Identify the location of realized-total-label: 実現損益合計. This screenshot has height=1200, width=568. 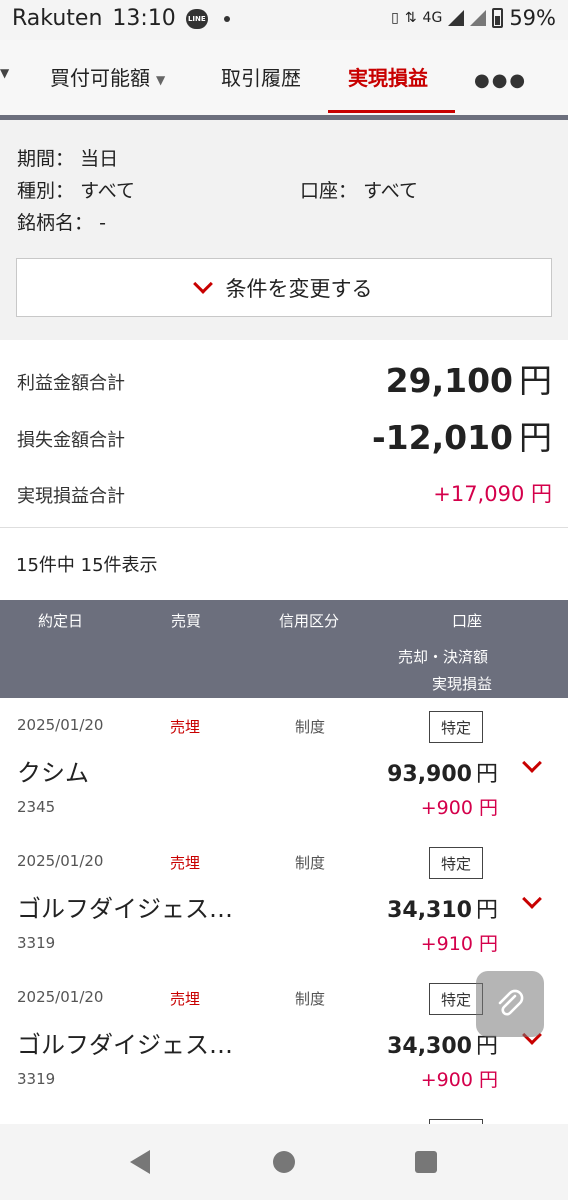
(71, 496).